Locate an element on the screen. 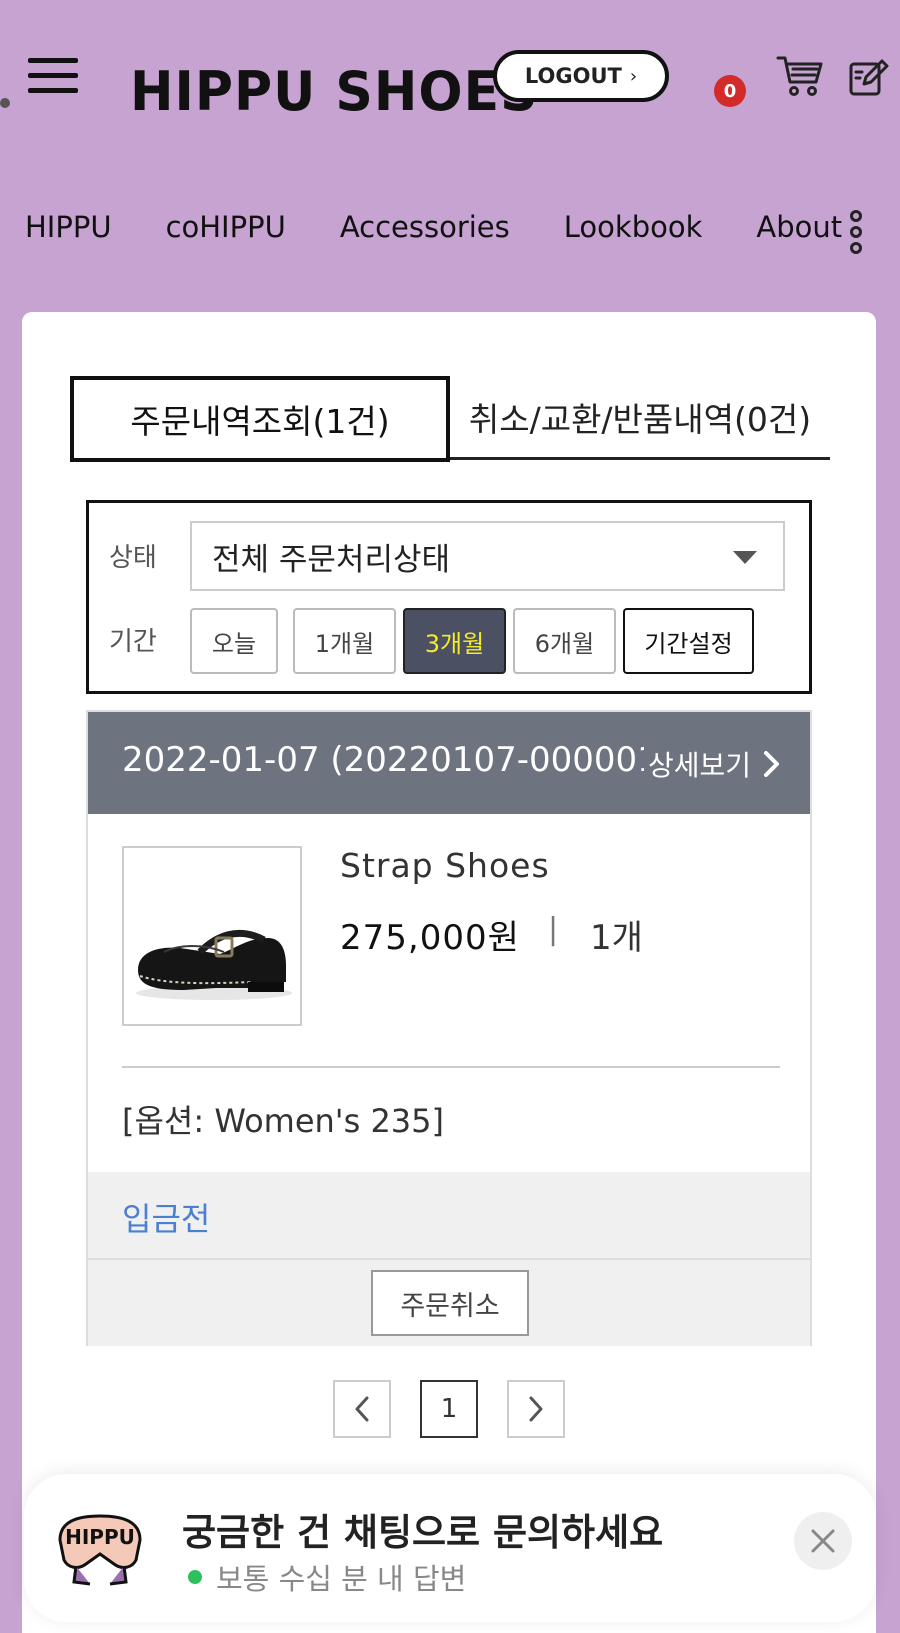  edit-icon is located at coordinates (869, 77).